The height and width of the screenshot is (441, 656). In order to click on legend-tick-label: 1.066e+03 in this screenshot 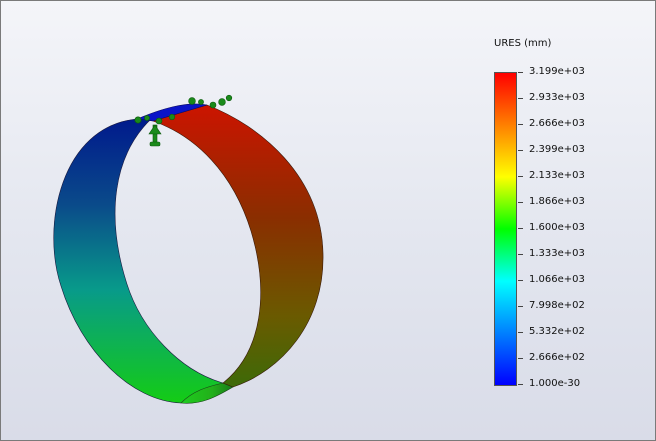, I will do `click(557, 279)`.